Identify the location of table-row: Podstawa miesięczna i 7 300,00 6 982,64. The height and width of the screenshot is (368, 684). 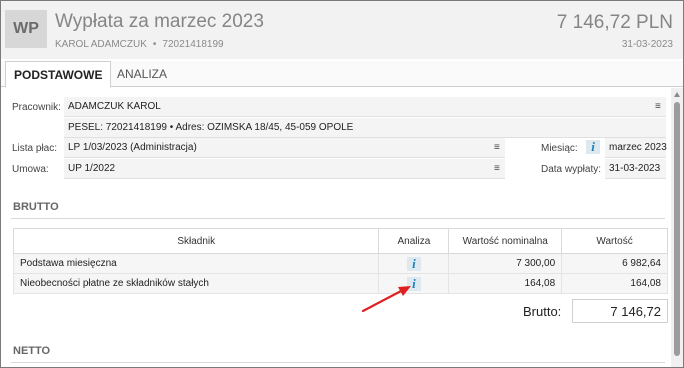
(340, 263).